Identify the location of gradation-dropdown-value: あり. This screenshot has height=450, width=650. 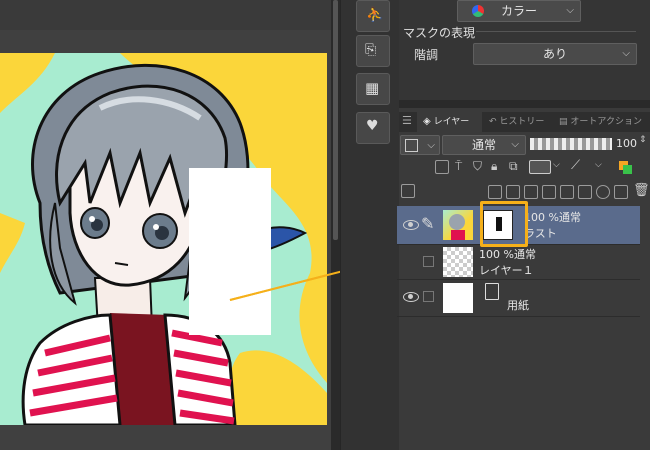
(554, 54).